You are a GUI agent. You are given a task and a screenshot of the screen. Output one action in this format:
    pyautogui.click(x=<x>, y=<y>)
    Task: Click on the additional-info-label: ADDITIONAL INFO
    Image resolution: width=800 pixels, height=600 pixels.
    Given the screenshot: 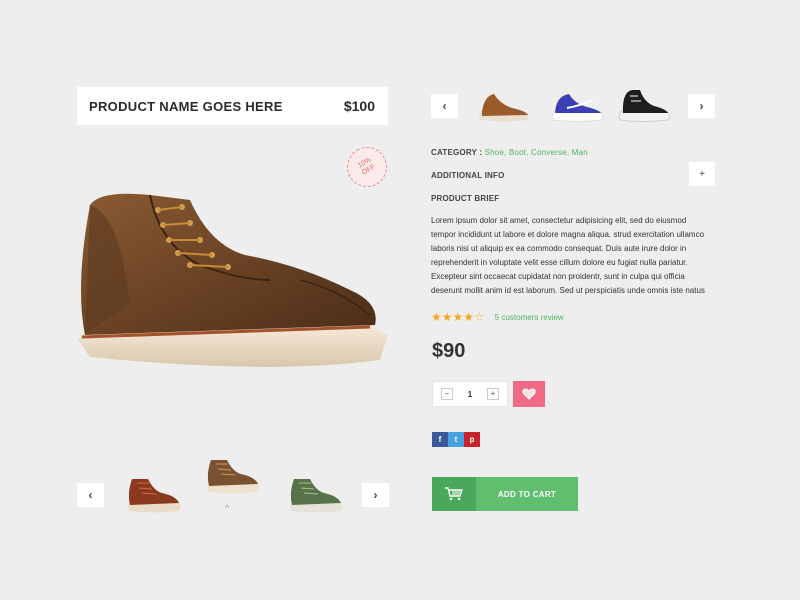 What is the action you would take?
    pyautogui.click(x=468, y=175)
    